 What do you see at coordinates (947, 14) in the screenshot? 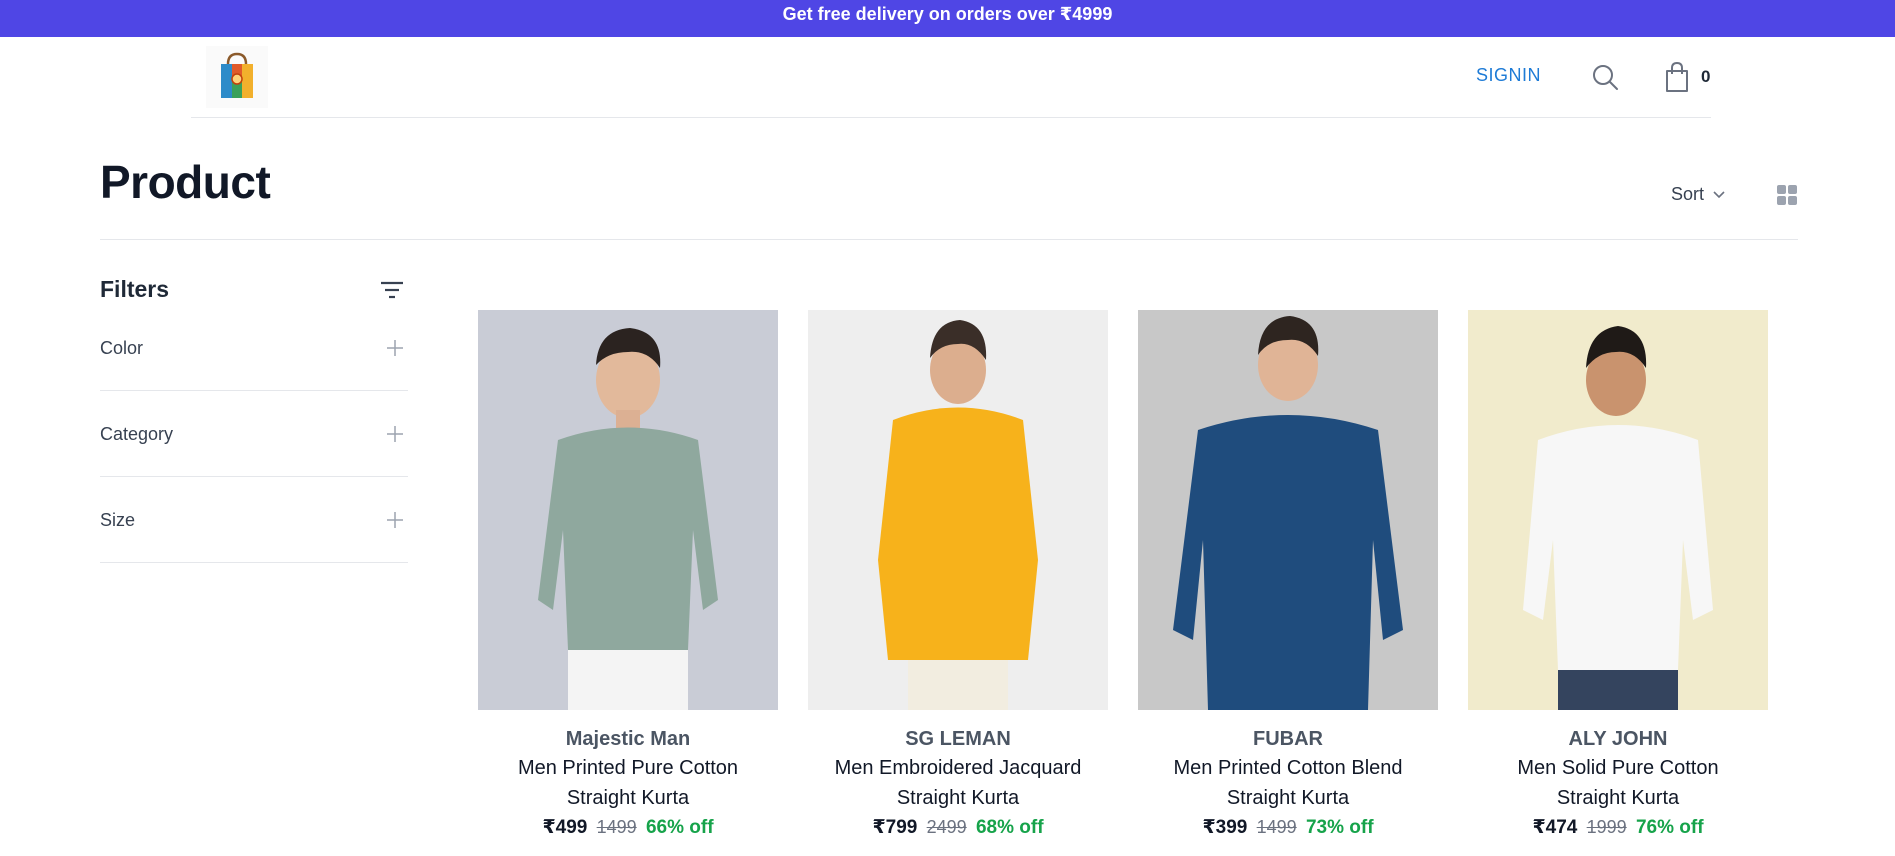
I see `promo-text: Get free delivery on orders over ₹4999` at bounding box center [947, 14].